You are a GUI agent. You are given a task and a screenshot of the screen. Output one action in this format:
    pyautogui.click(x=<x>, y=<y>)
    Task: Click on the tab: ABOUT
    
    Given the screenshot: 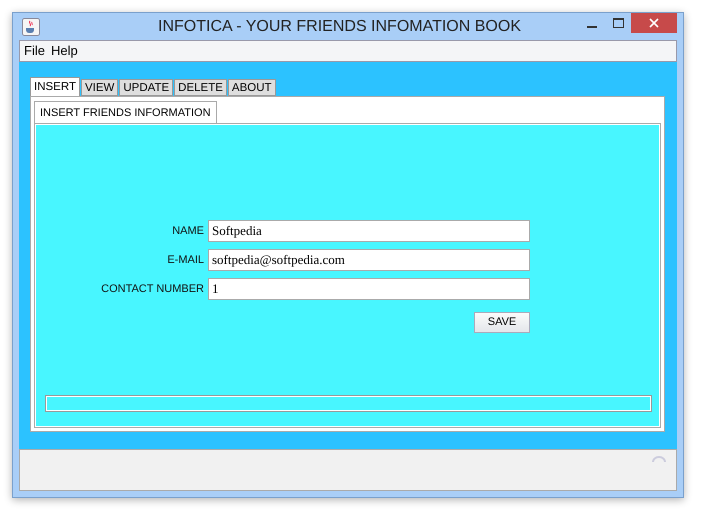 What is the action you would take?
    pyautogui.click(x=252, y=87)
    